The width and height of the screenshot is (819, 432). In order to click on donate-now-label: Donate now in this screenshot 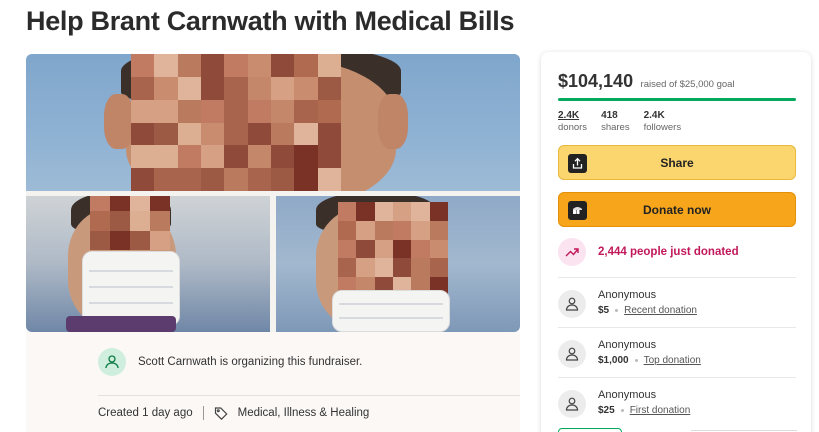, I will do `click(677, 209)`.